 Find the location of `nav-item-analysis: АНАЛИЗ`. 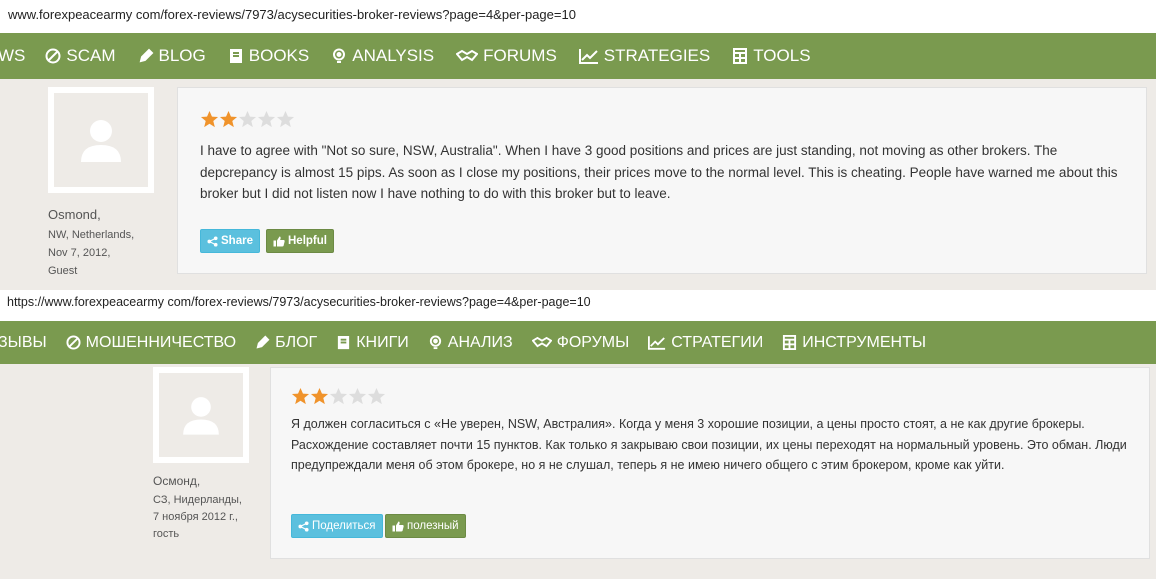

nav-item-analysis: АНАЛИЗ is located at coordinates (470, 343).